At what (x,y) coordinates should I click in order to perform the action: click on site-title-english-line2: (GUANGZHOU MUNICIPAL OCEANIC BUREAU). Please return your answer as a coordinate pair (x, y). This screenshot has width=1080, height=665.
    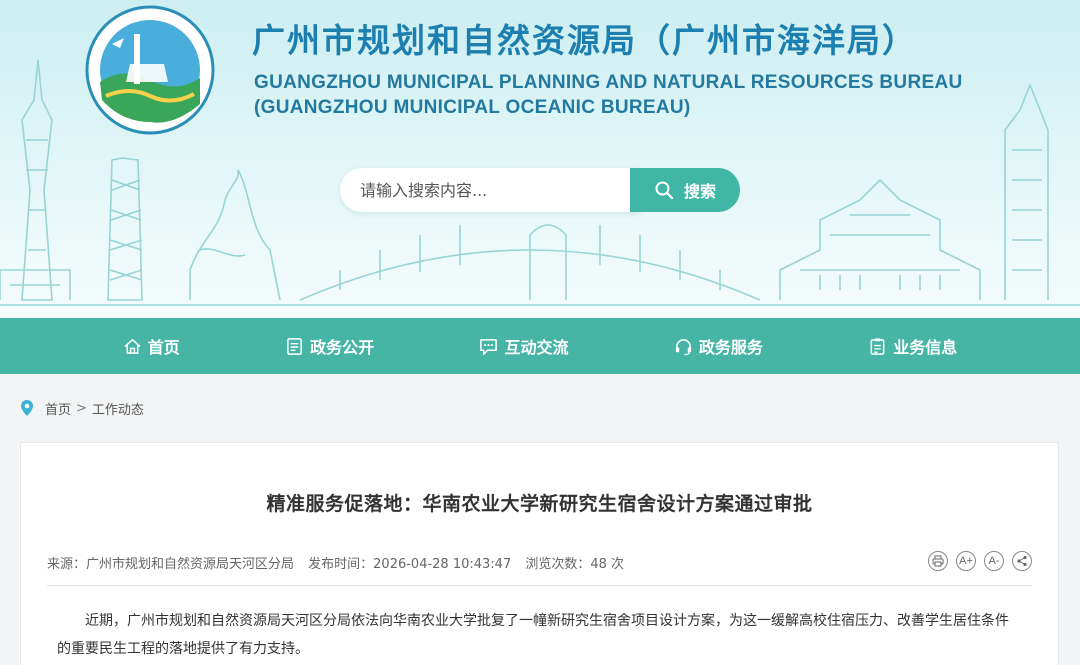
    Looking at the image, I should click on (472, 107).